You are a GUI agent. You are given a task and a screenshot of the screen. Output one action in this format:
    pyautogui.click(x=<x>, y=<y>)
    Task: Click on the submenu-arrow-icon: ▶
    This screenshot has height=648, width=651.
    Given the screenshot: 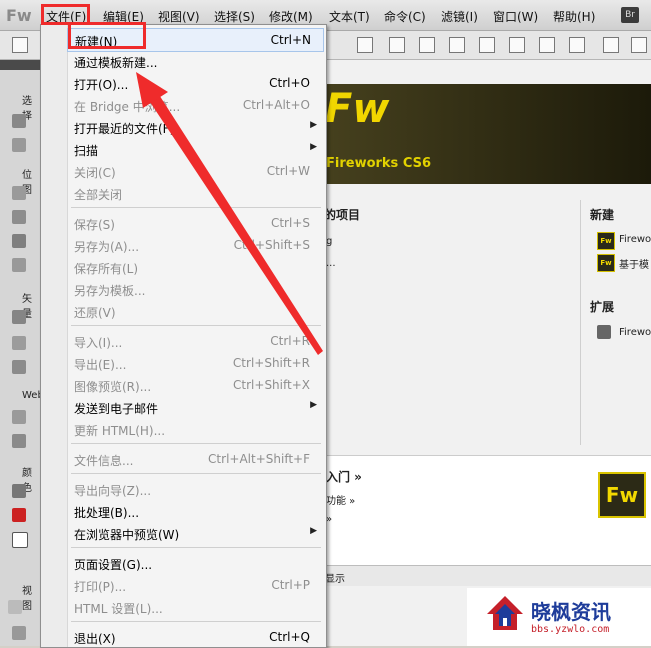 What is the action you would take?
    pyautogui.click(x=313, y=531)
    